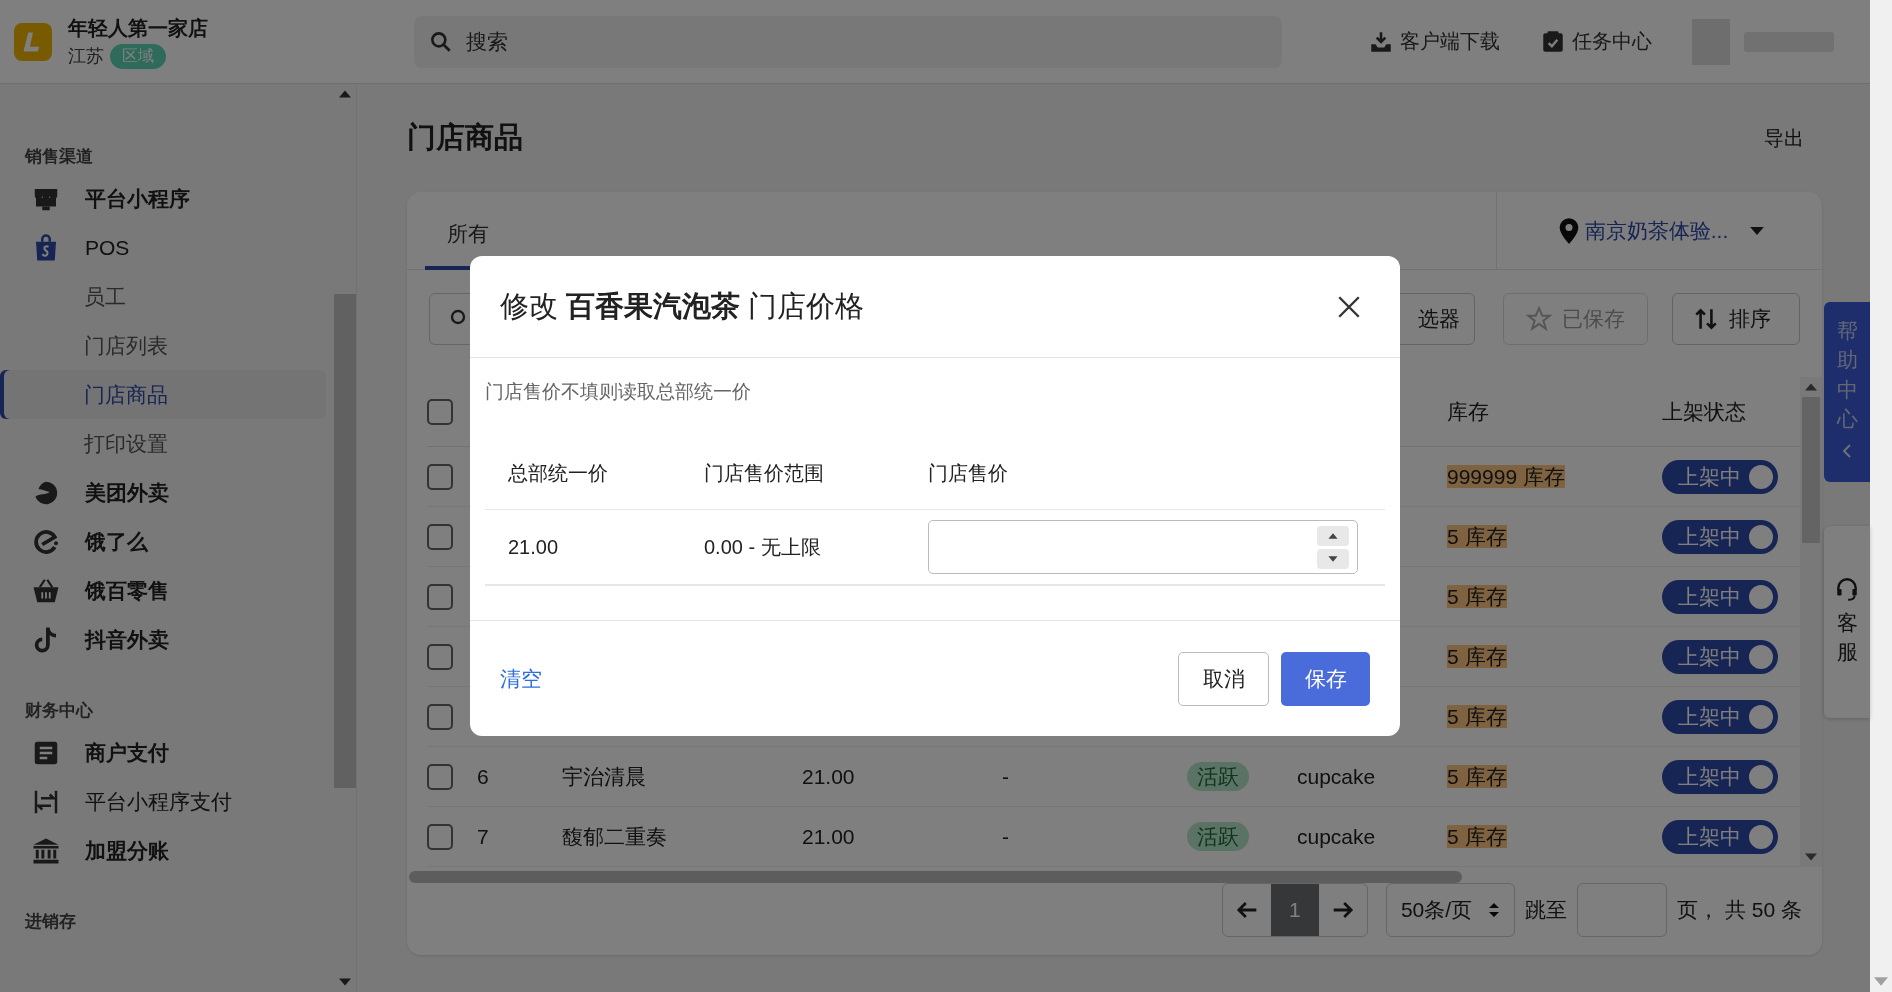 This screenshot has height=992, width=1892. I want to click on sidebar-item: POS, so click(167, 247).